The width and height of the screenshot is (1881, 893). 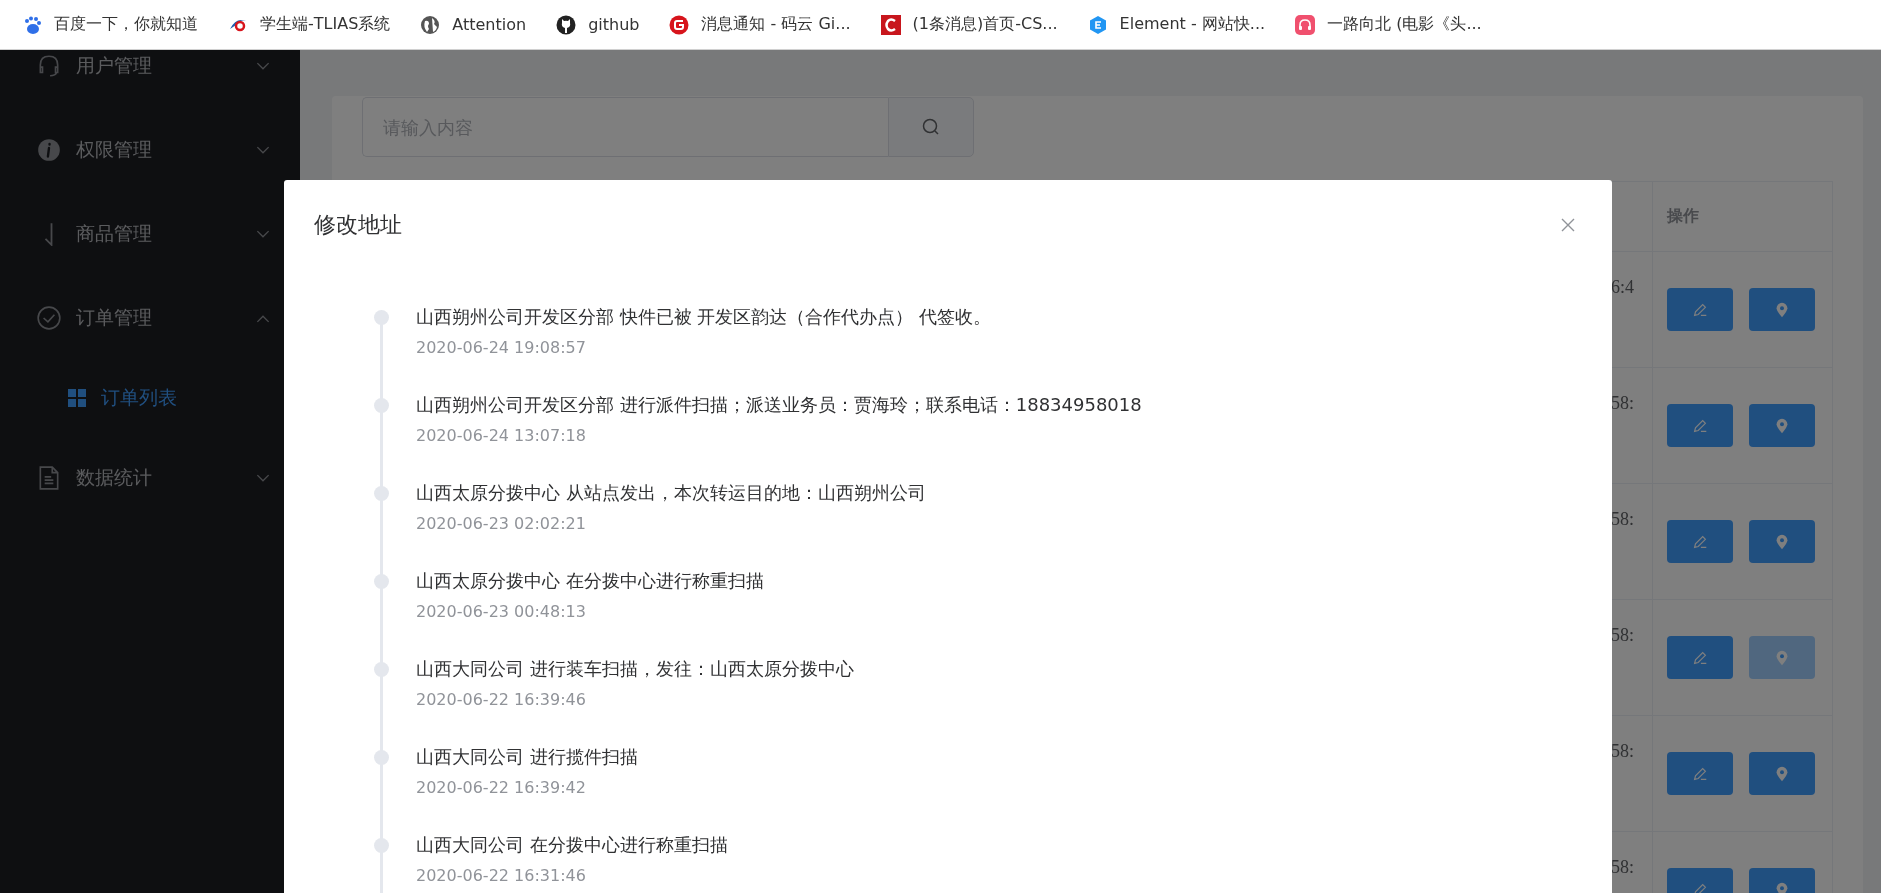 What do you see at coordinates (49, 318) in the screenshot?
I see `check-circle-icon` at bounding box center [49, 318].